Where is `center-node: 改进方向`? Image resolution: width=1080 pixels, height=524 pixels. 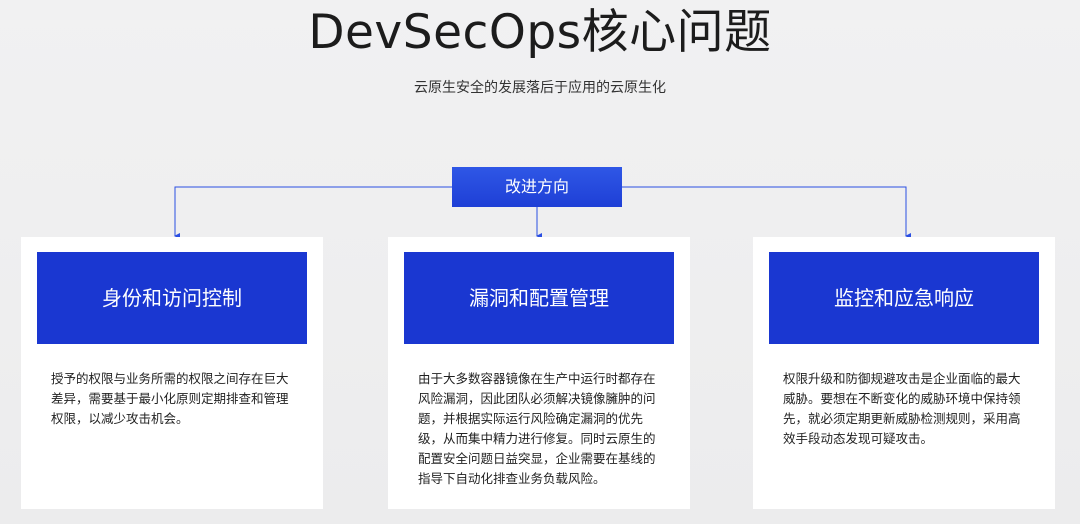 center-node: 改进方向 is located at coordinates (537, 187).